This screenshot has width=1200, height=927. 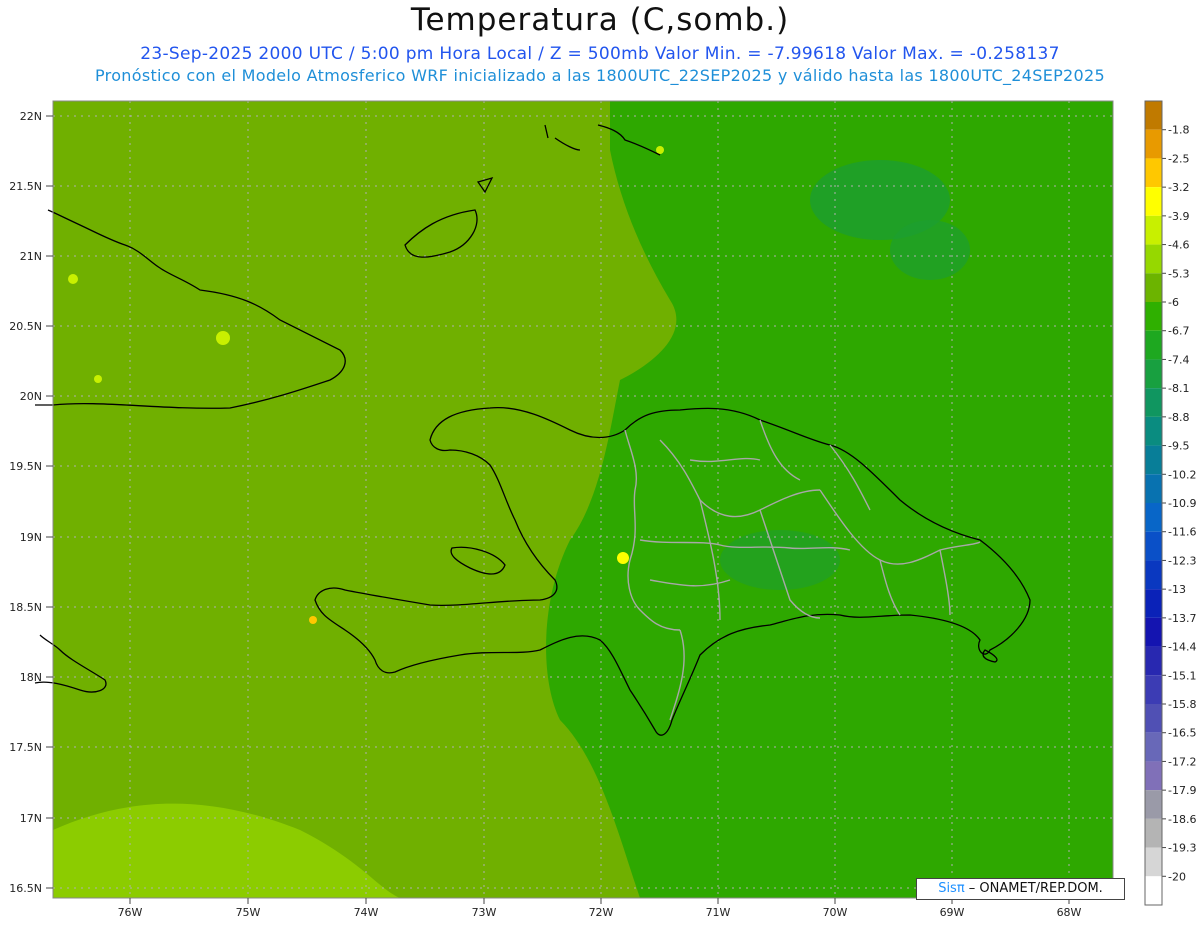 I want to click on lat-tick-label: 19N, so click(x=31, y=537).